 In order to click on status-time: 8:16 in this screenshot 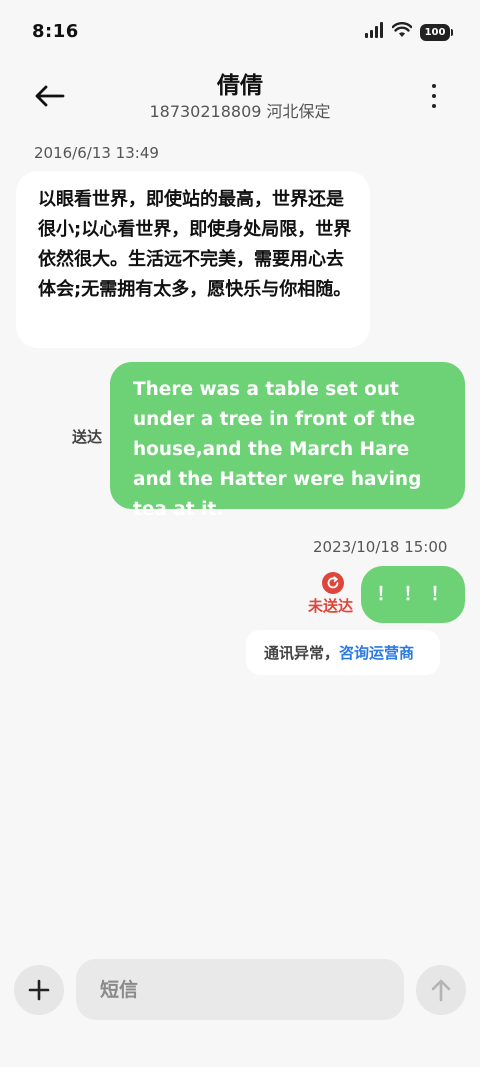, I will do `click(55, 31)`.